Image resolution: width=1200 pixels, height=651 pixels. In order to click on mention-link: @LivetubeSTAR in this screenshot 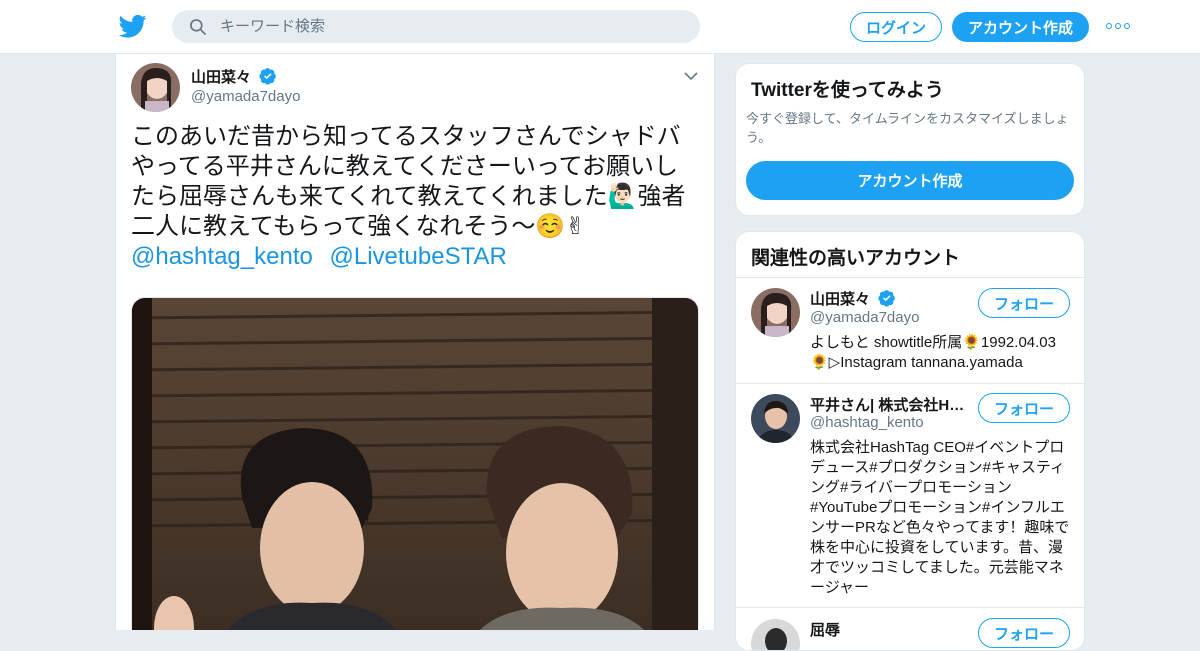, I will do `click(418, 256)`.